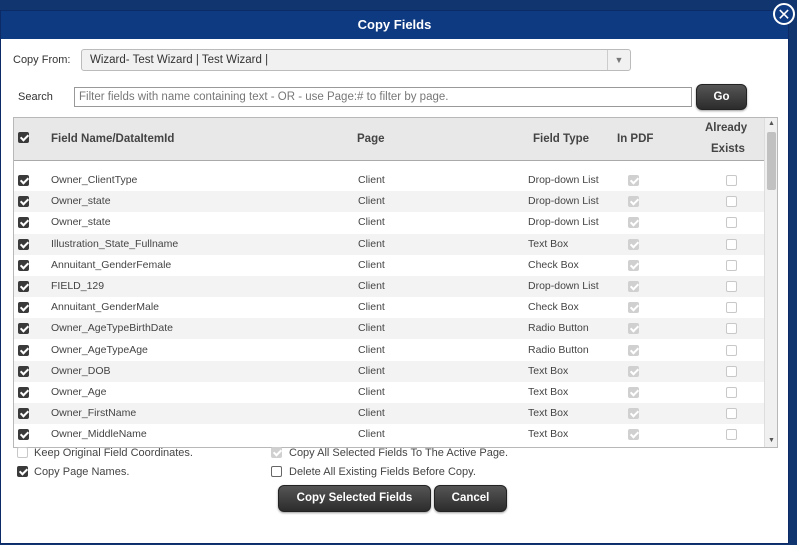 The height and width of the screenshot is (545, 797). Describe the element at coordinates (354, 498) in the screenshot. I see `copy-selected-fields-button: Copy Selected Fields` at that location.